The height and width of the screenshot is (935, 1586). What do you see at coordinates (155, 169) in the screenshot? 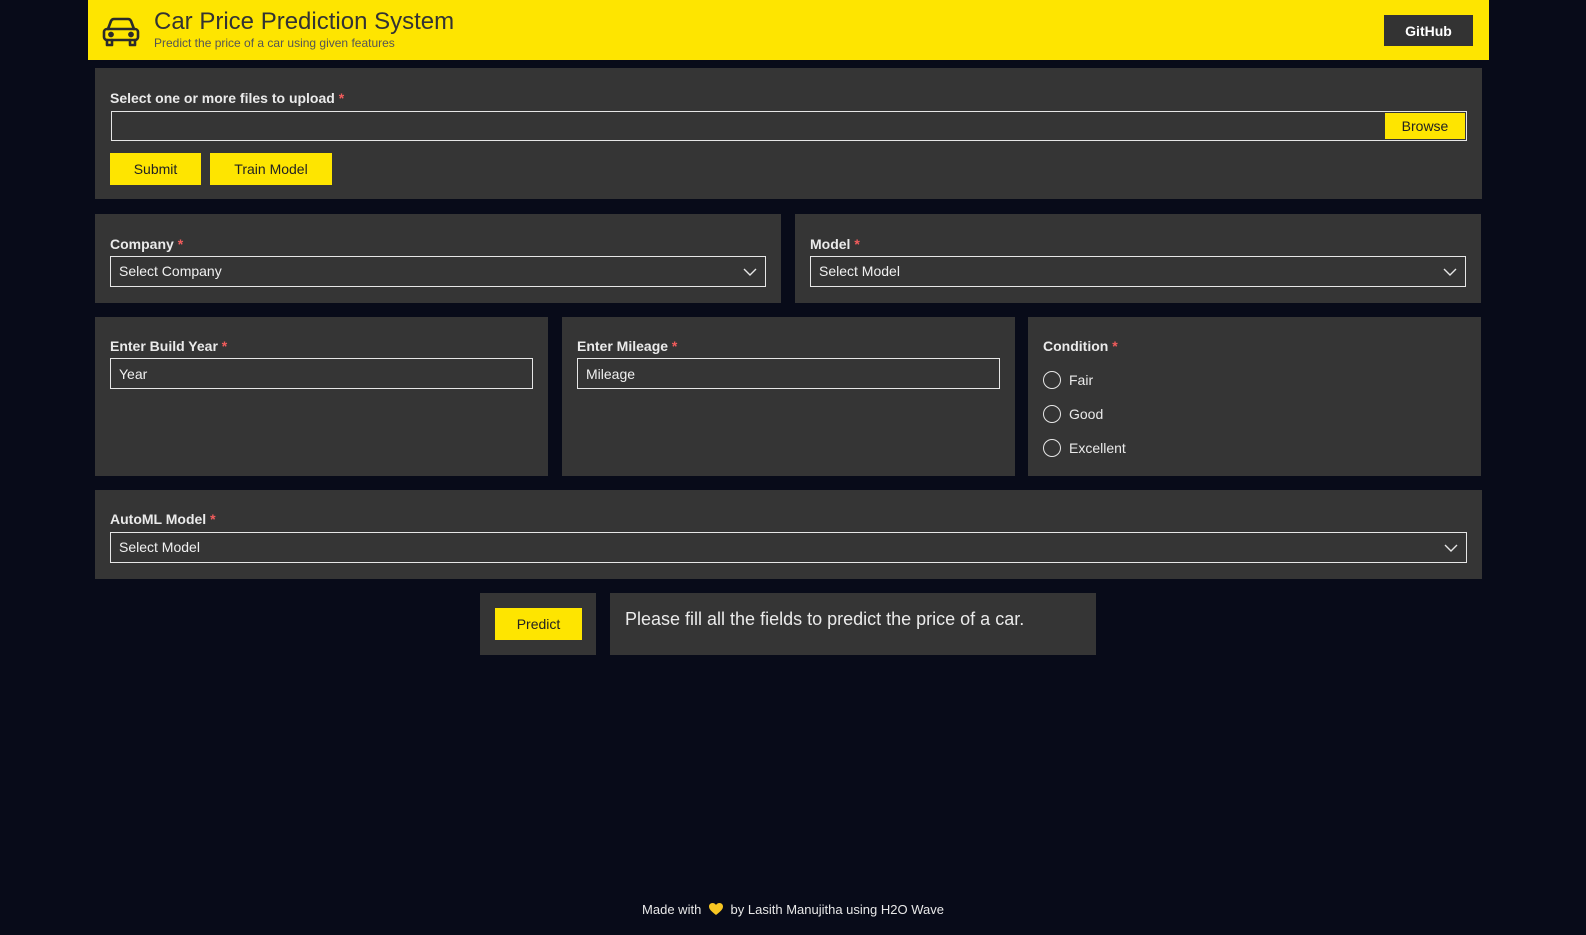
I see `submit-button: Submit` at bounding box center [155, 169].